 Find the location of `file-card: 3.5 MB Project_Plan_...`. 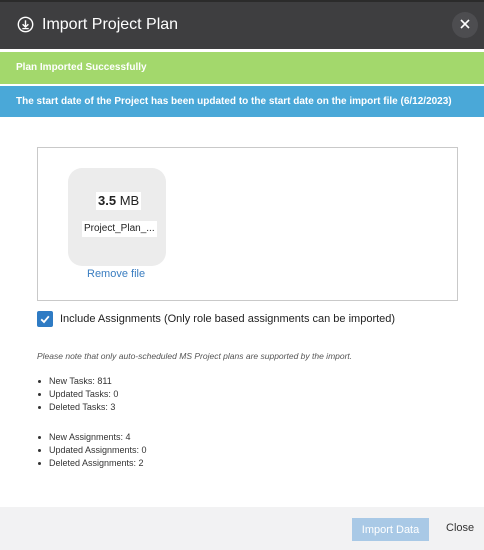

file-card: 3.5 MB Project_Plan_... is located at coordinates (117, 217).